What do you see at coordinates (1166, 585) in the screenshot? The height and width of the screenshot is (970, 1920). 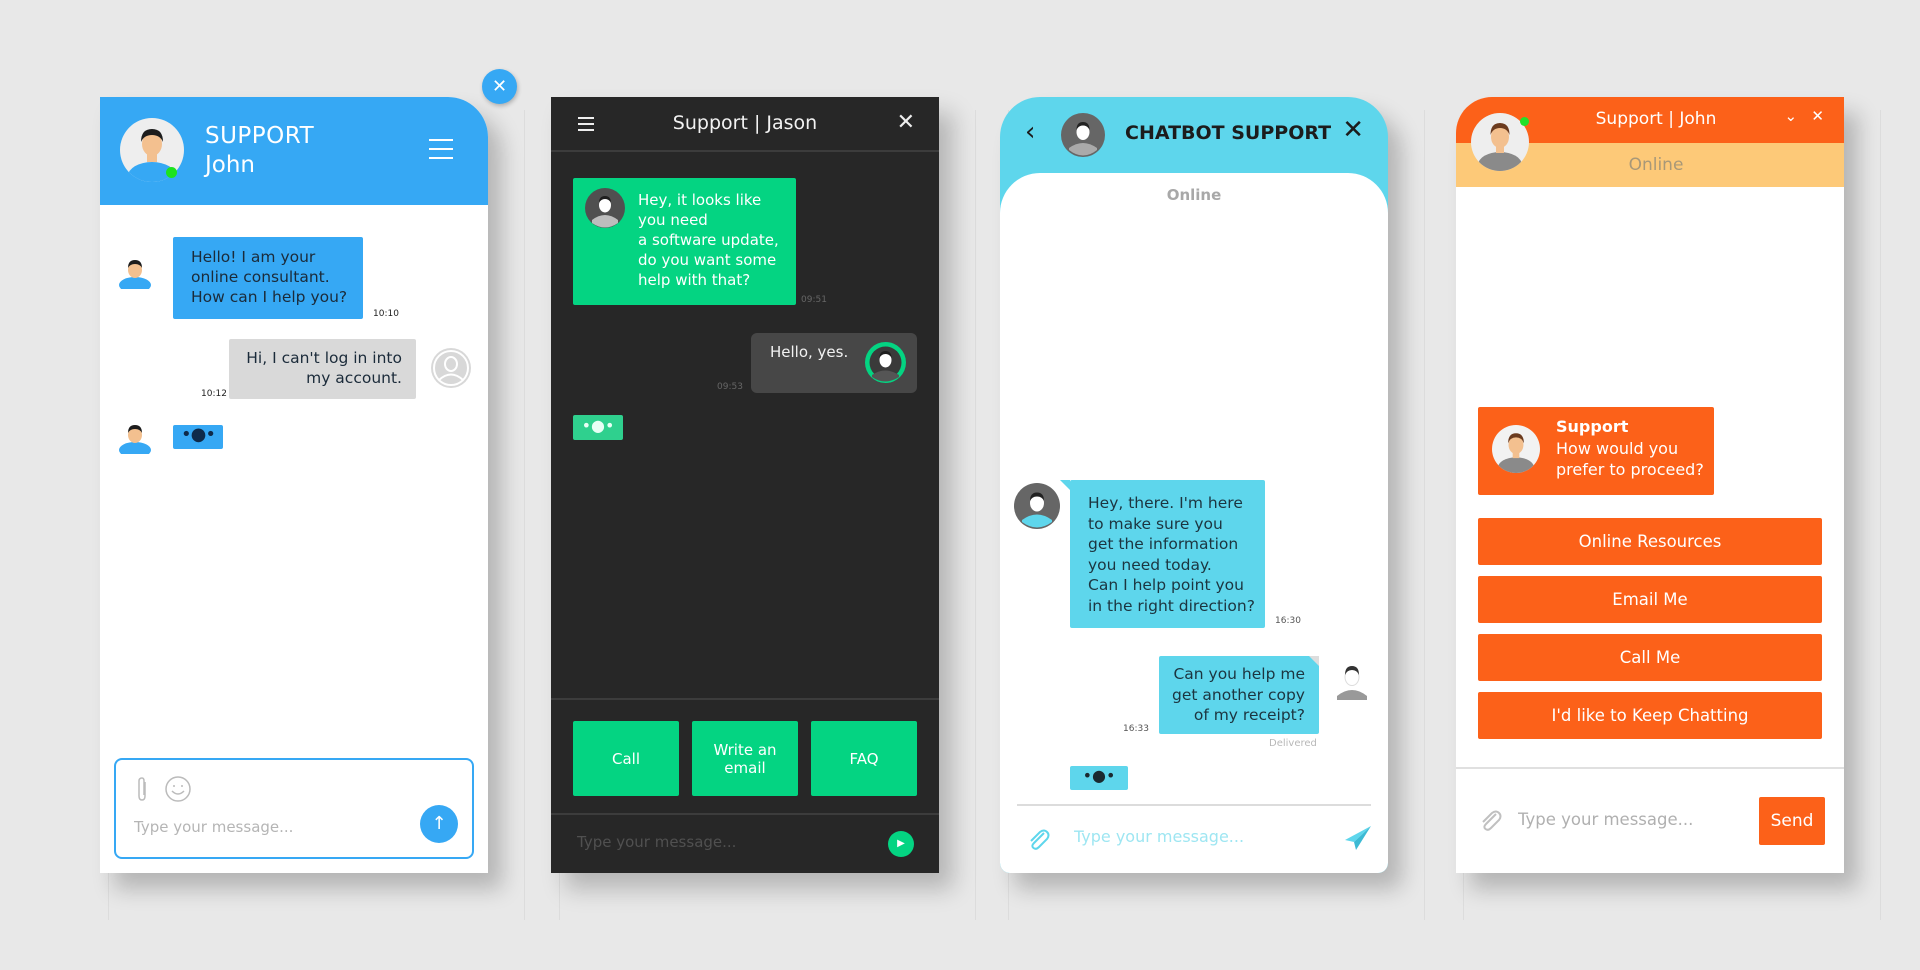 I see `message-line: Can I help point you` at bounding box center [1166, 585].